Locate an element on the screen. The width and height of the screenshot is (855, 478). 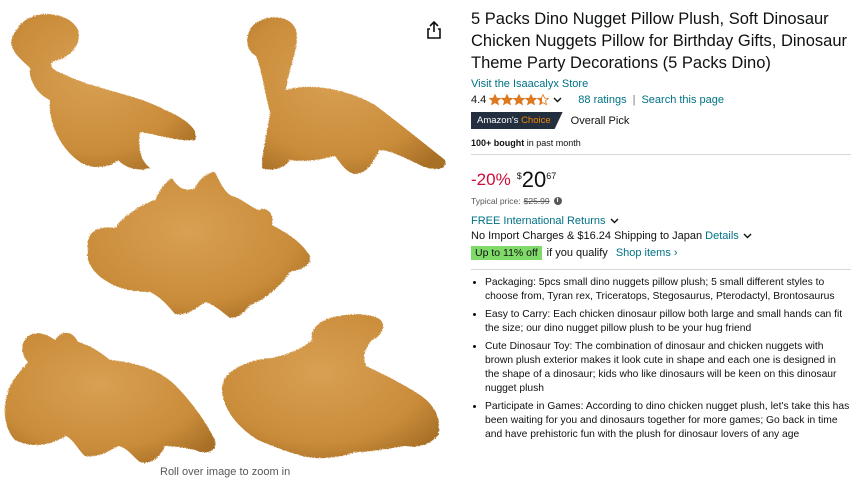
trex-nugget is located at coordinates (103, 92).